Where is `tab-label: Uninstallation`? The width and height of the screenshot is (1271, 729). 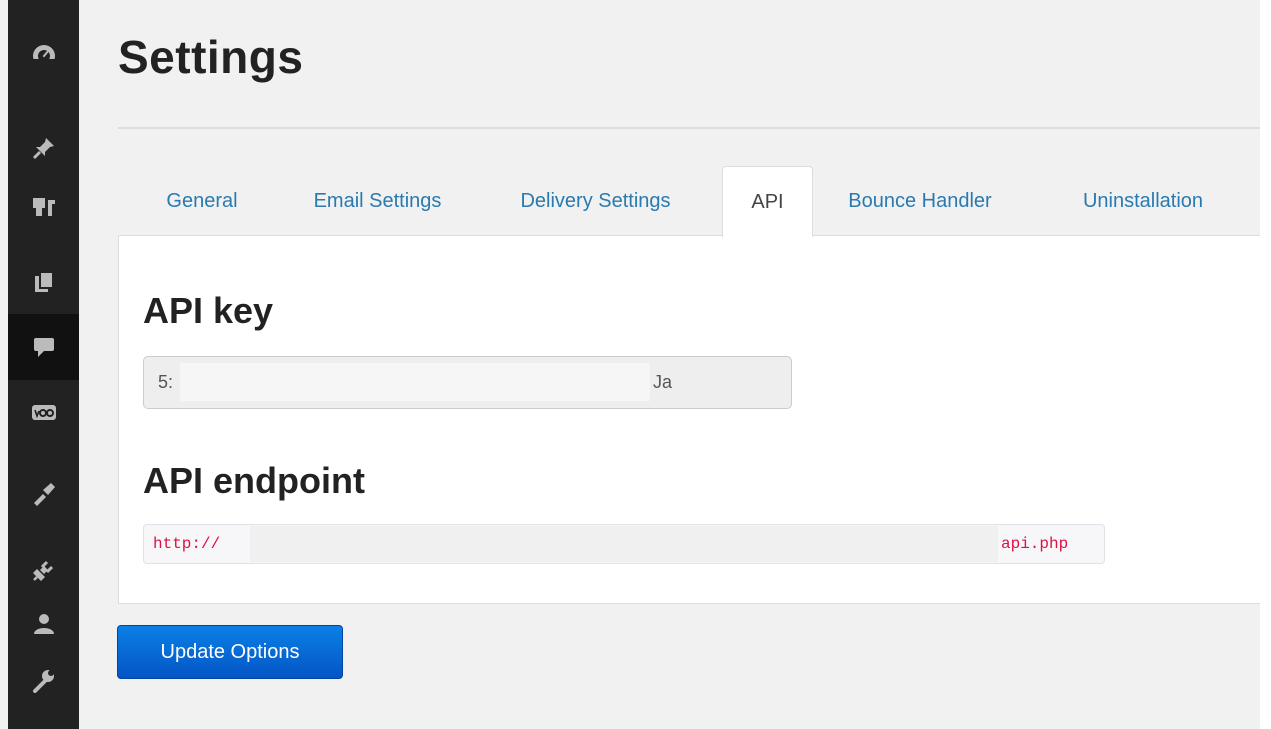
tab-label: Uninstallation is located at coordinates (1143, 200).